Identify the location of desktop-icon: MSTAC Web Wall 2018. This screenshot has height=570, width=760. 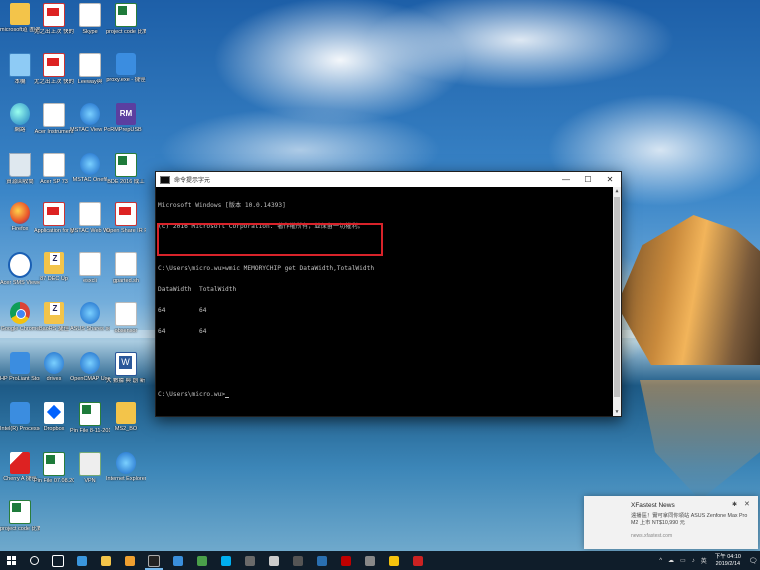
(90, 226).